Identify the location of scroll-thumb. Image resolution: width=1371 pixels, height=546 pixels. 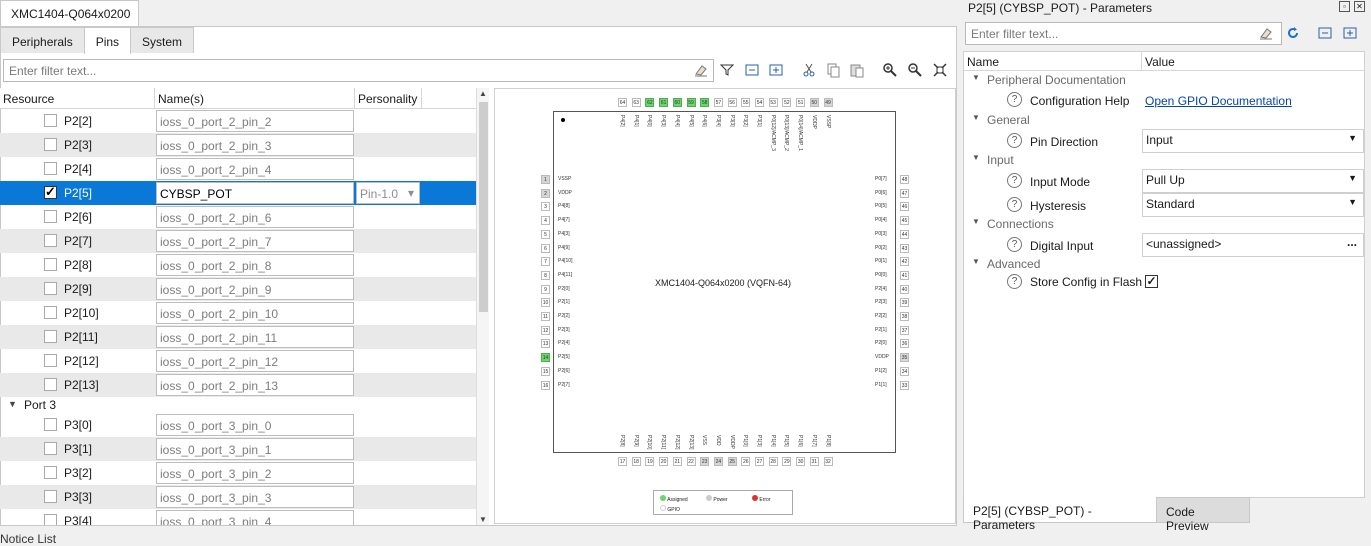
(483, 207).